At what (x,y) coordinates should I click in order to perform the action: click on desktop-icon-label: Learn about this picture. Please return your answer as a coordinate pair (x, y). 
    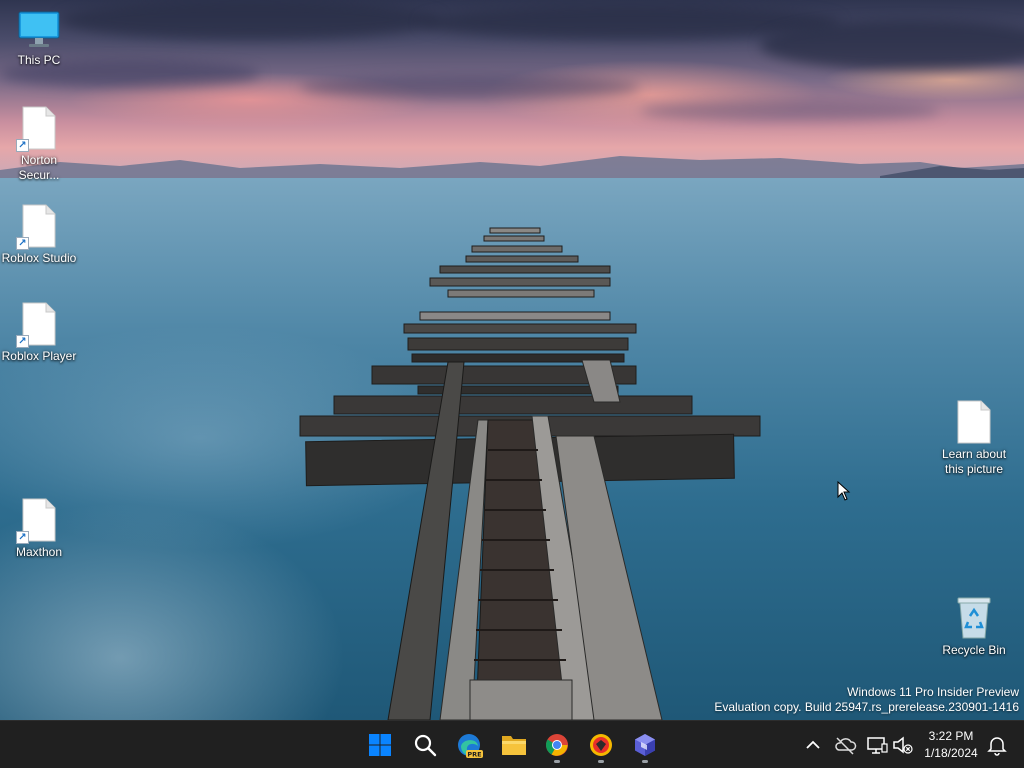
    Looking at the image, I should click on (974, 461).